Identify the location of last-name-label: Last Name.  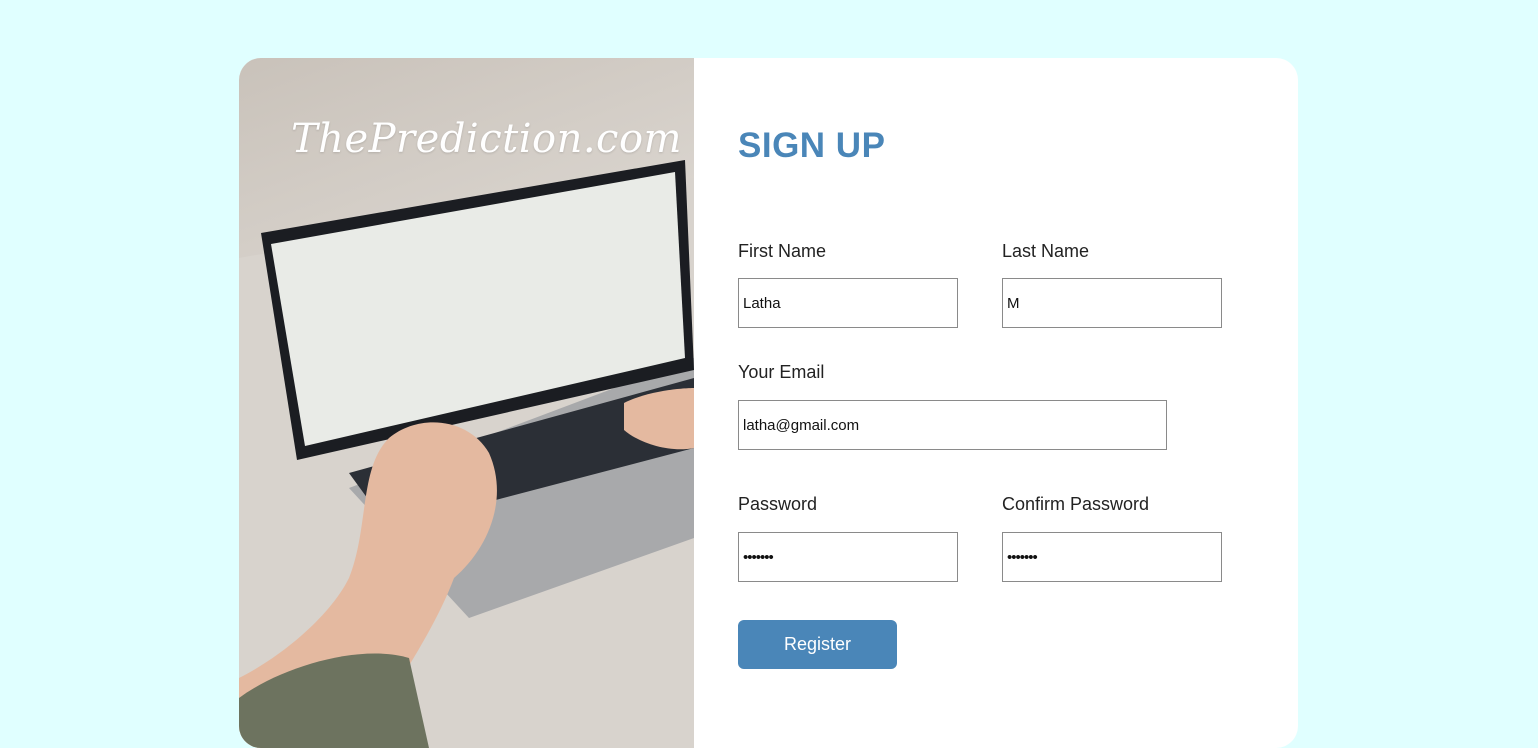
(1046, 251).